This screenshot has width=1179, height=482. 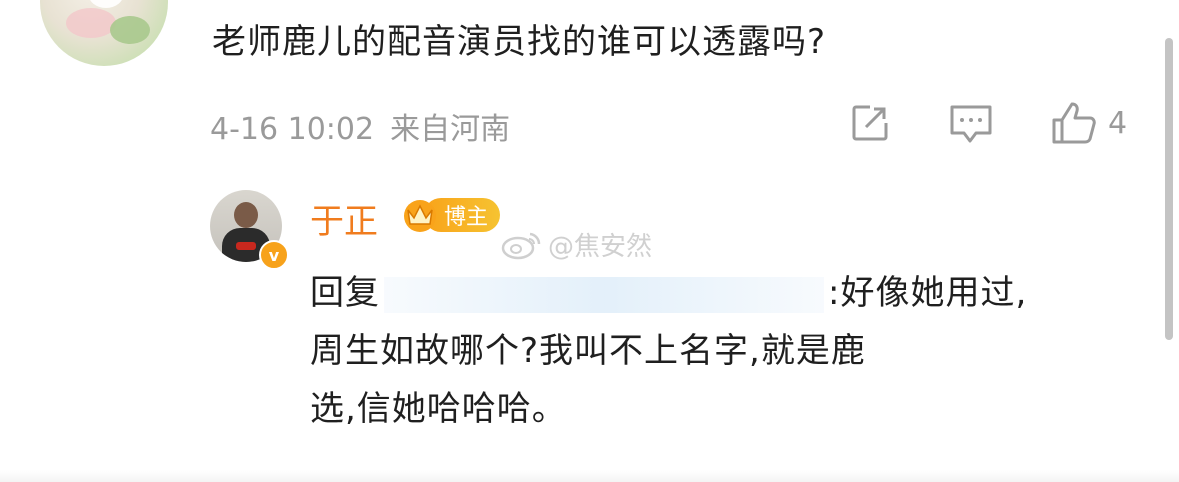 I want to click on like-button: 4, so click(x=1088, y=123).